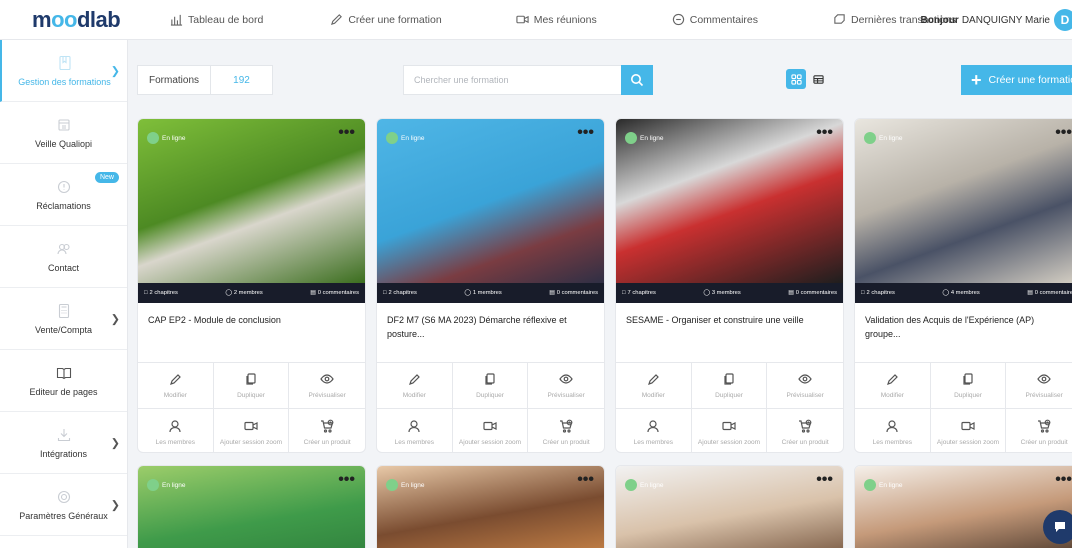  I want to click on pencil-icon, so click(415, 379).